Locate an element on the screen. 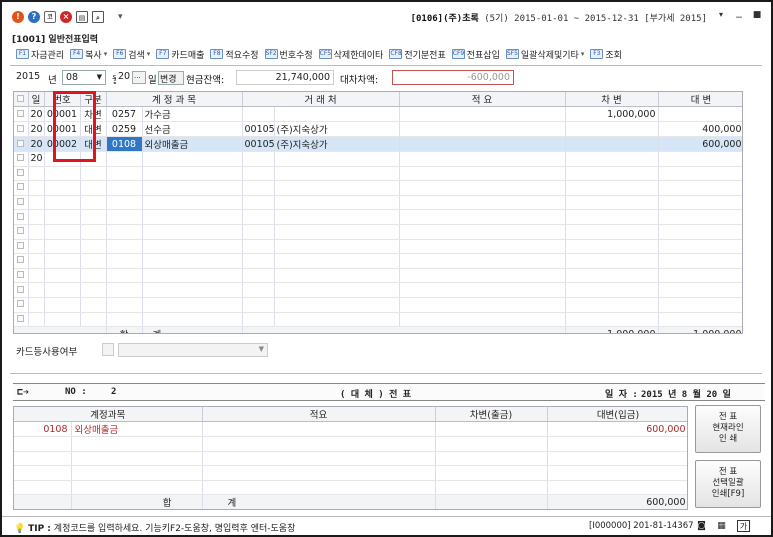 This screenshot has height=537, width=773. maximize-button: ■ is located at coordinates (757, 15).